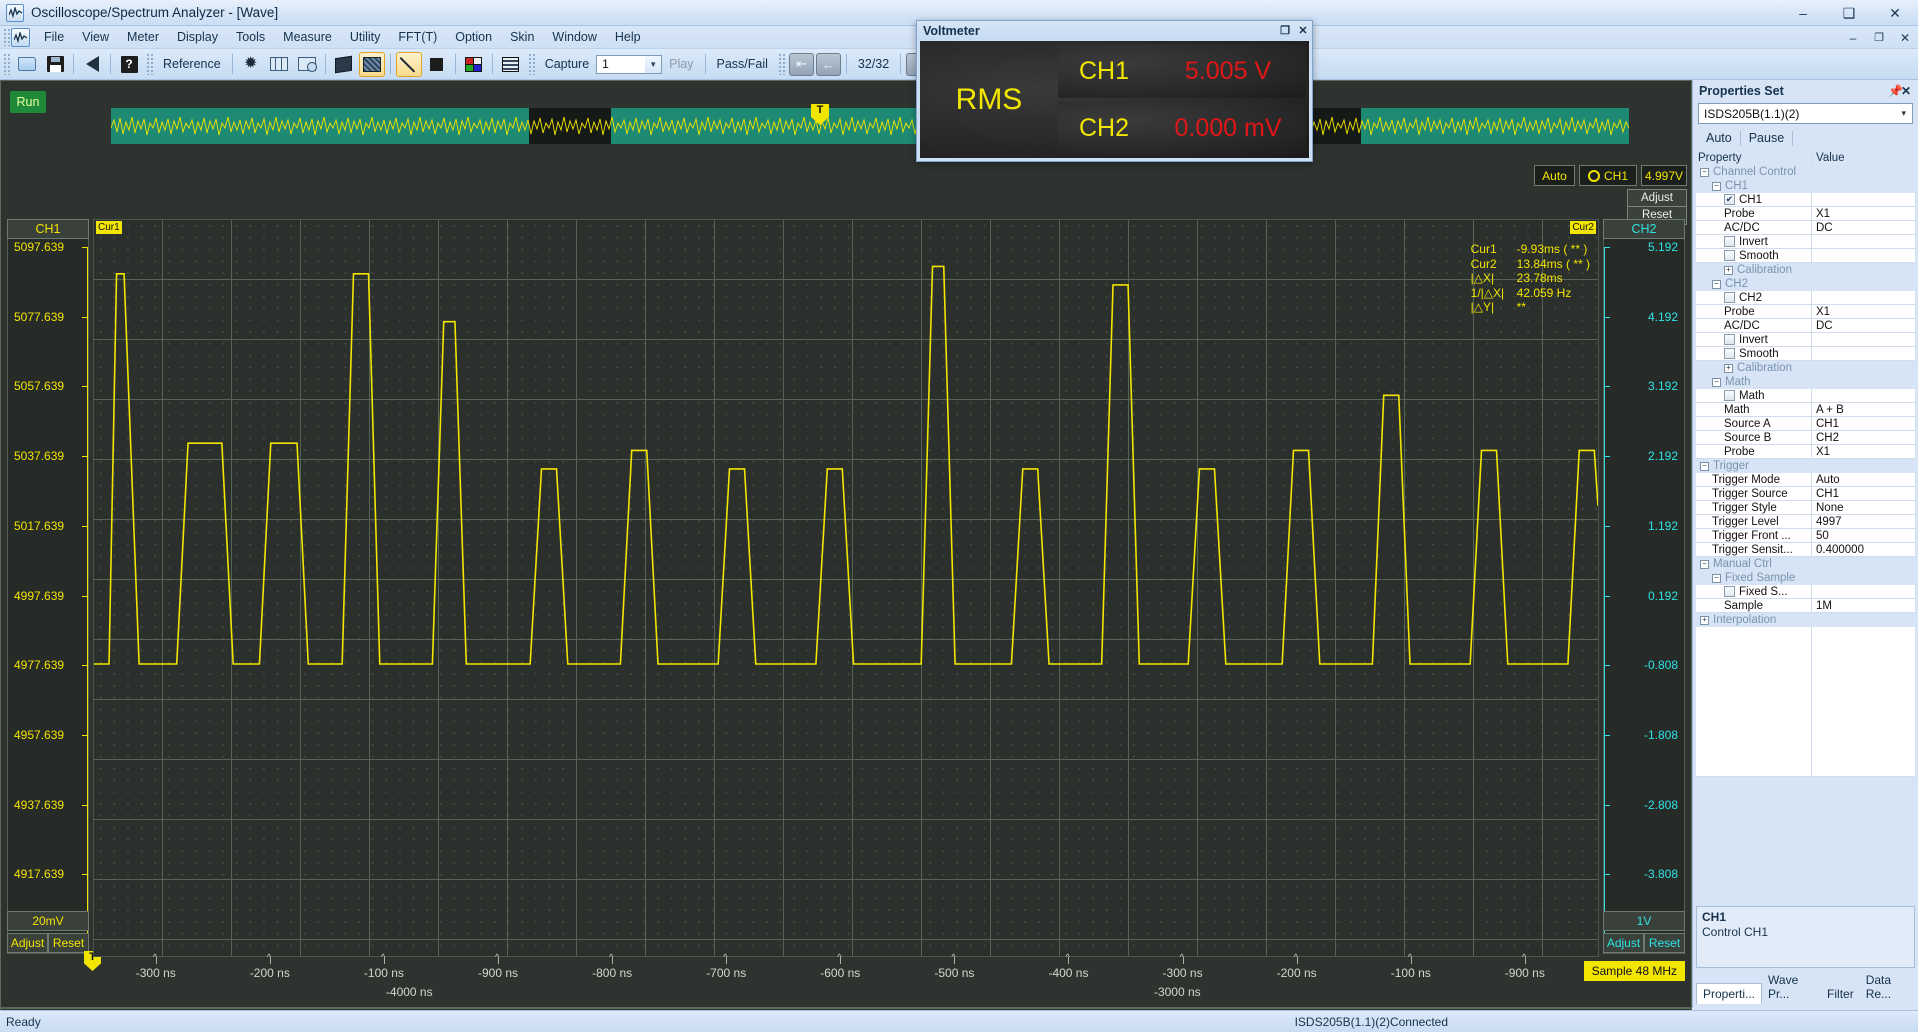 The image size is (1918, 1032). Describe the element at coordinates (629, 64) in the screenshot. I see `capture-input: 1 ▼` at that location.